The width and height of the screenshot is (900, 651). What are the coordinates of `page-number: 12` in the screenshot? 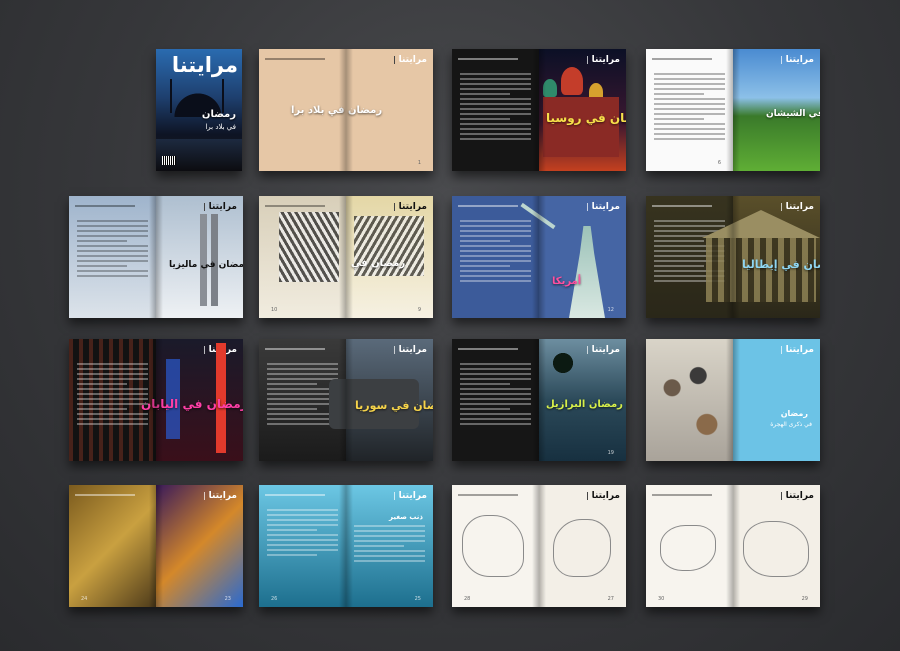 It's located at (610, 310).